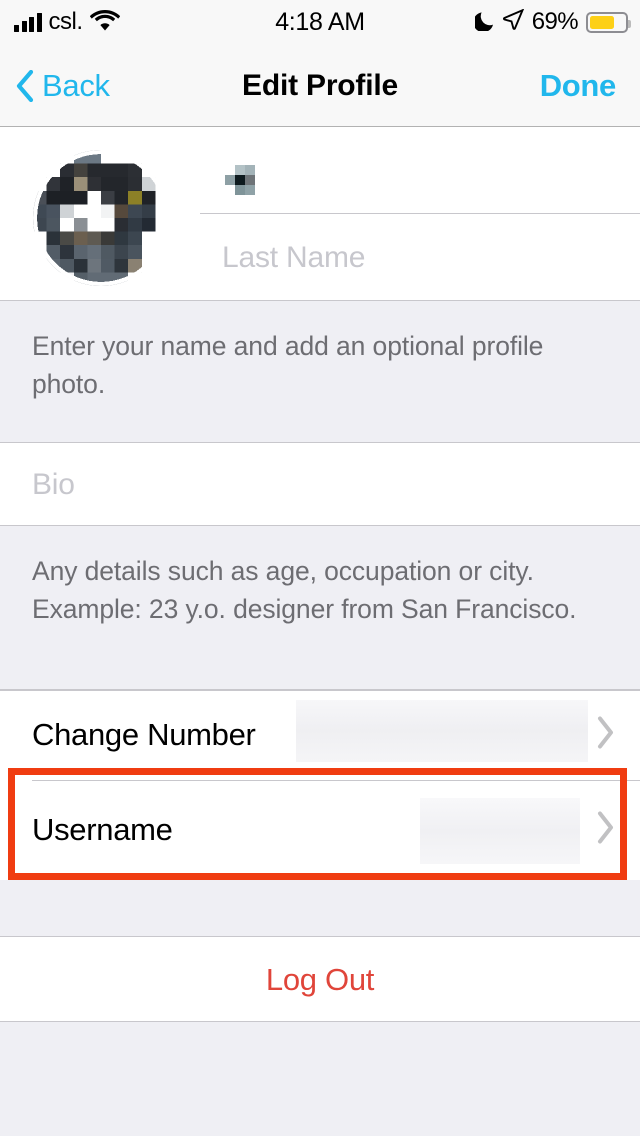  What do you see at coordinates (320, 1079) in the screenshot?
I see `bottom-background` at bounding box center [320, 1079].